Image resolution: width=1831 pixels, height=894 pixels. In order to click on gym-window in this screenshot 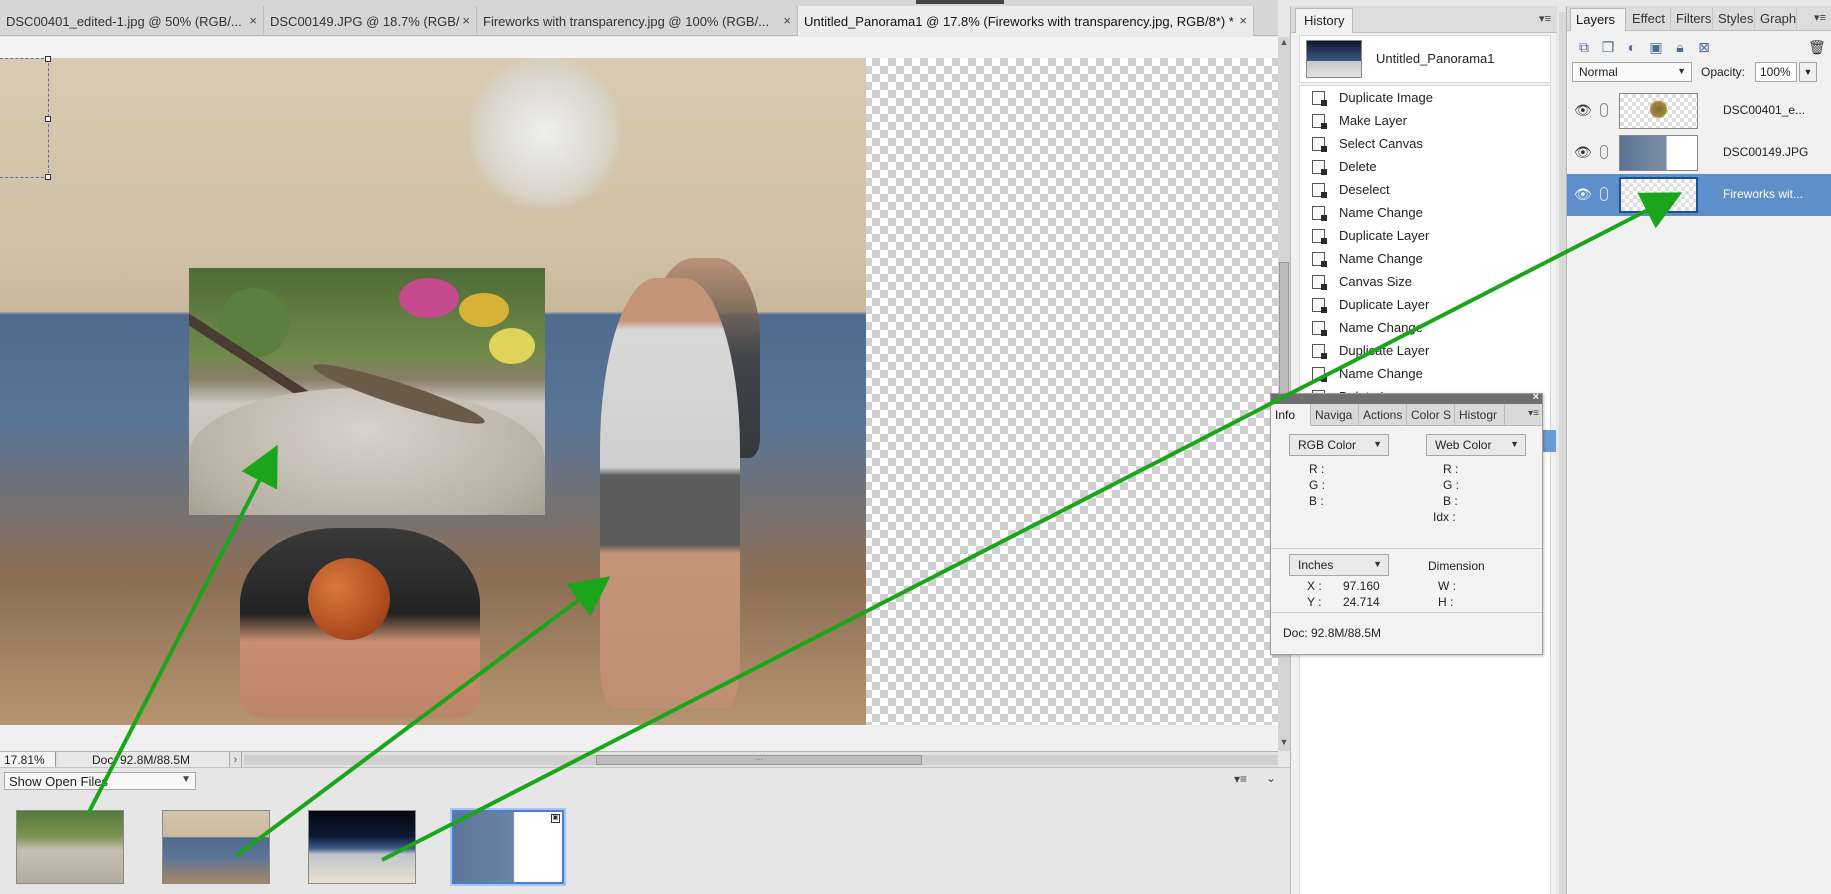, I will do `click(545, 133)`.